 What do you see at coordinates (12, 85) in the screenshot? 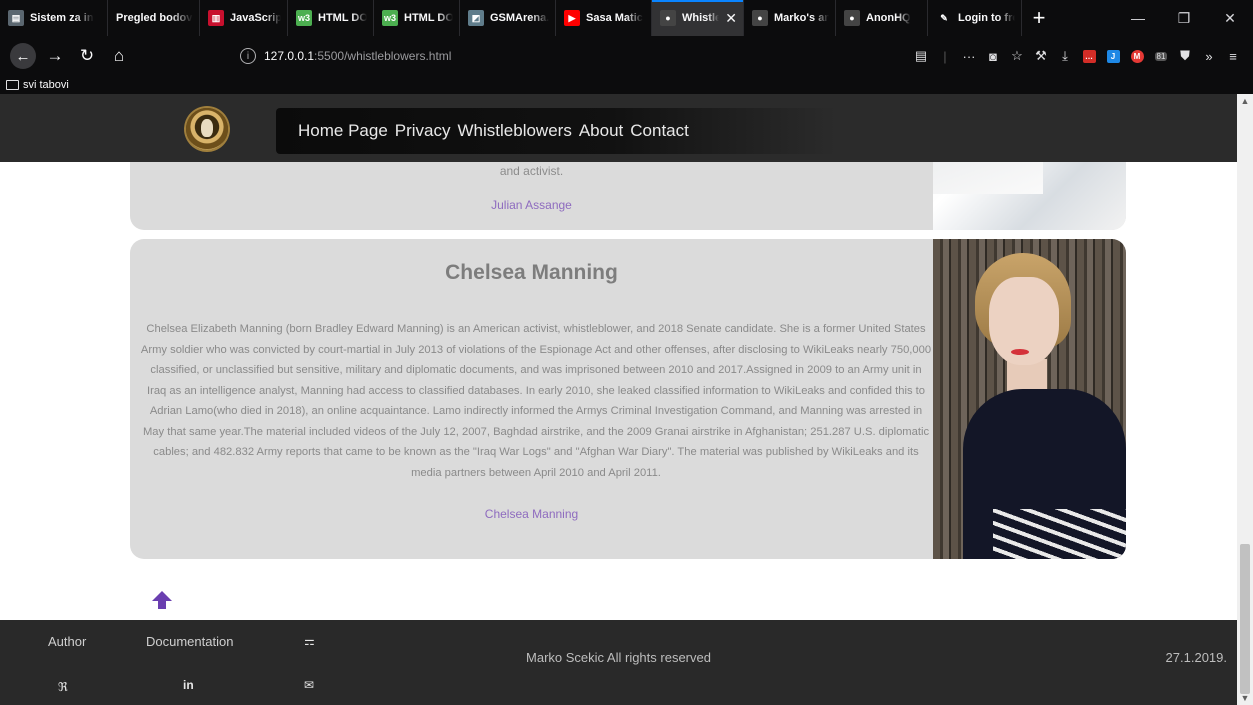
I see `folder-icon` at bounding box center [12, 85].